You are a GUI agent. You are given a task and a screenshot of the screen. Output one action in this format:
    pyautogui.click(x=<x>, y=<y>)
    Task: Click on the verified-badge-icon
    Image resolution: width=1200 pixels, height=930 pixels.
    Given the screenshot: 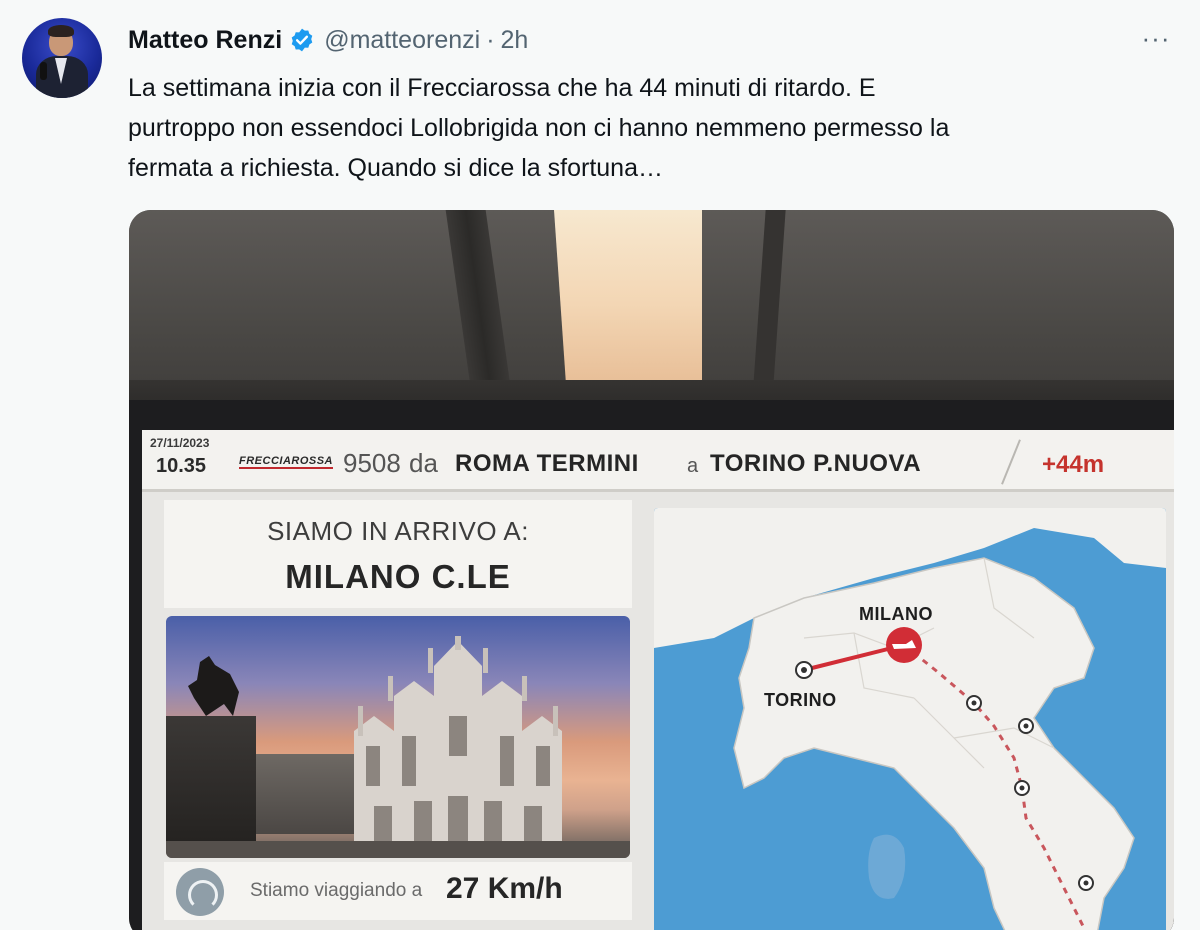 What is the action you would take?
    pyautogui.click(x=302, y=40)
    